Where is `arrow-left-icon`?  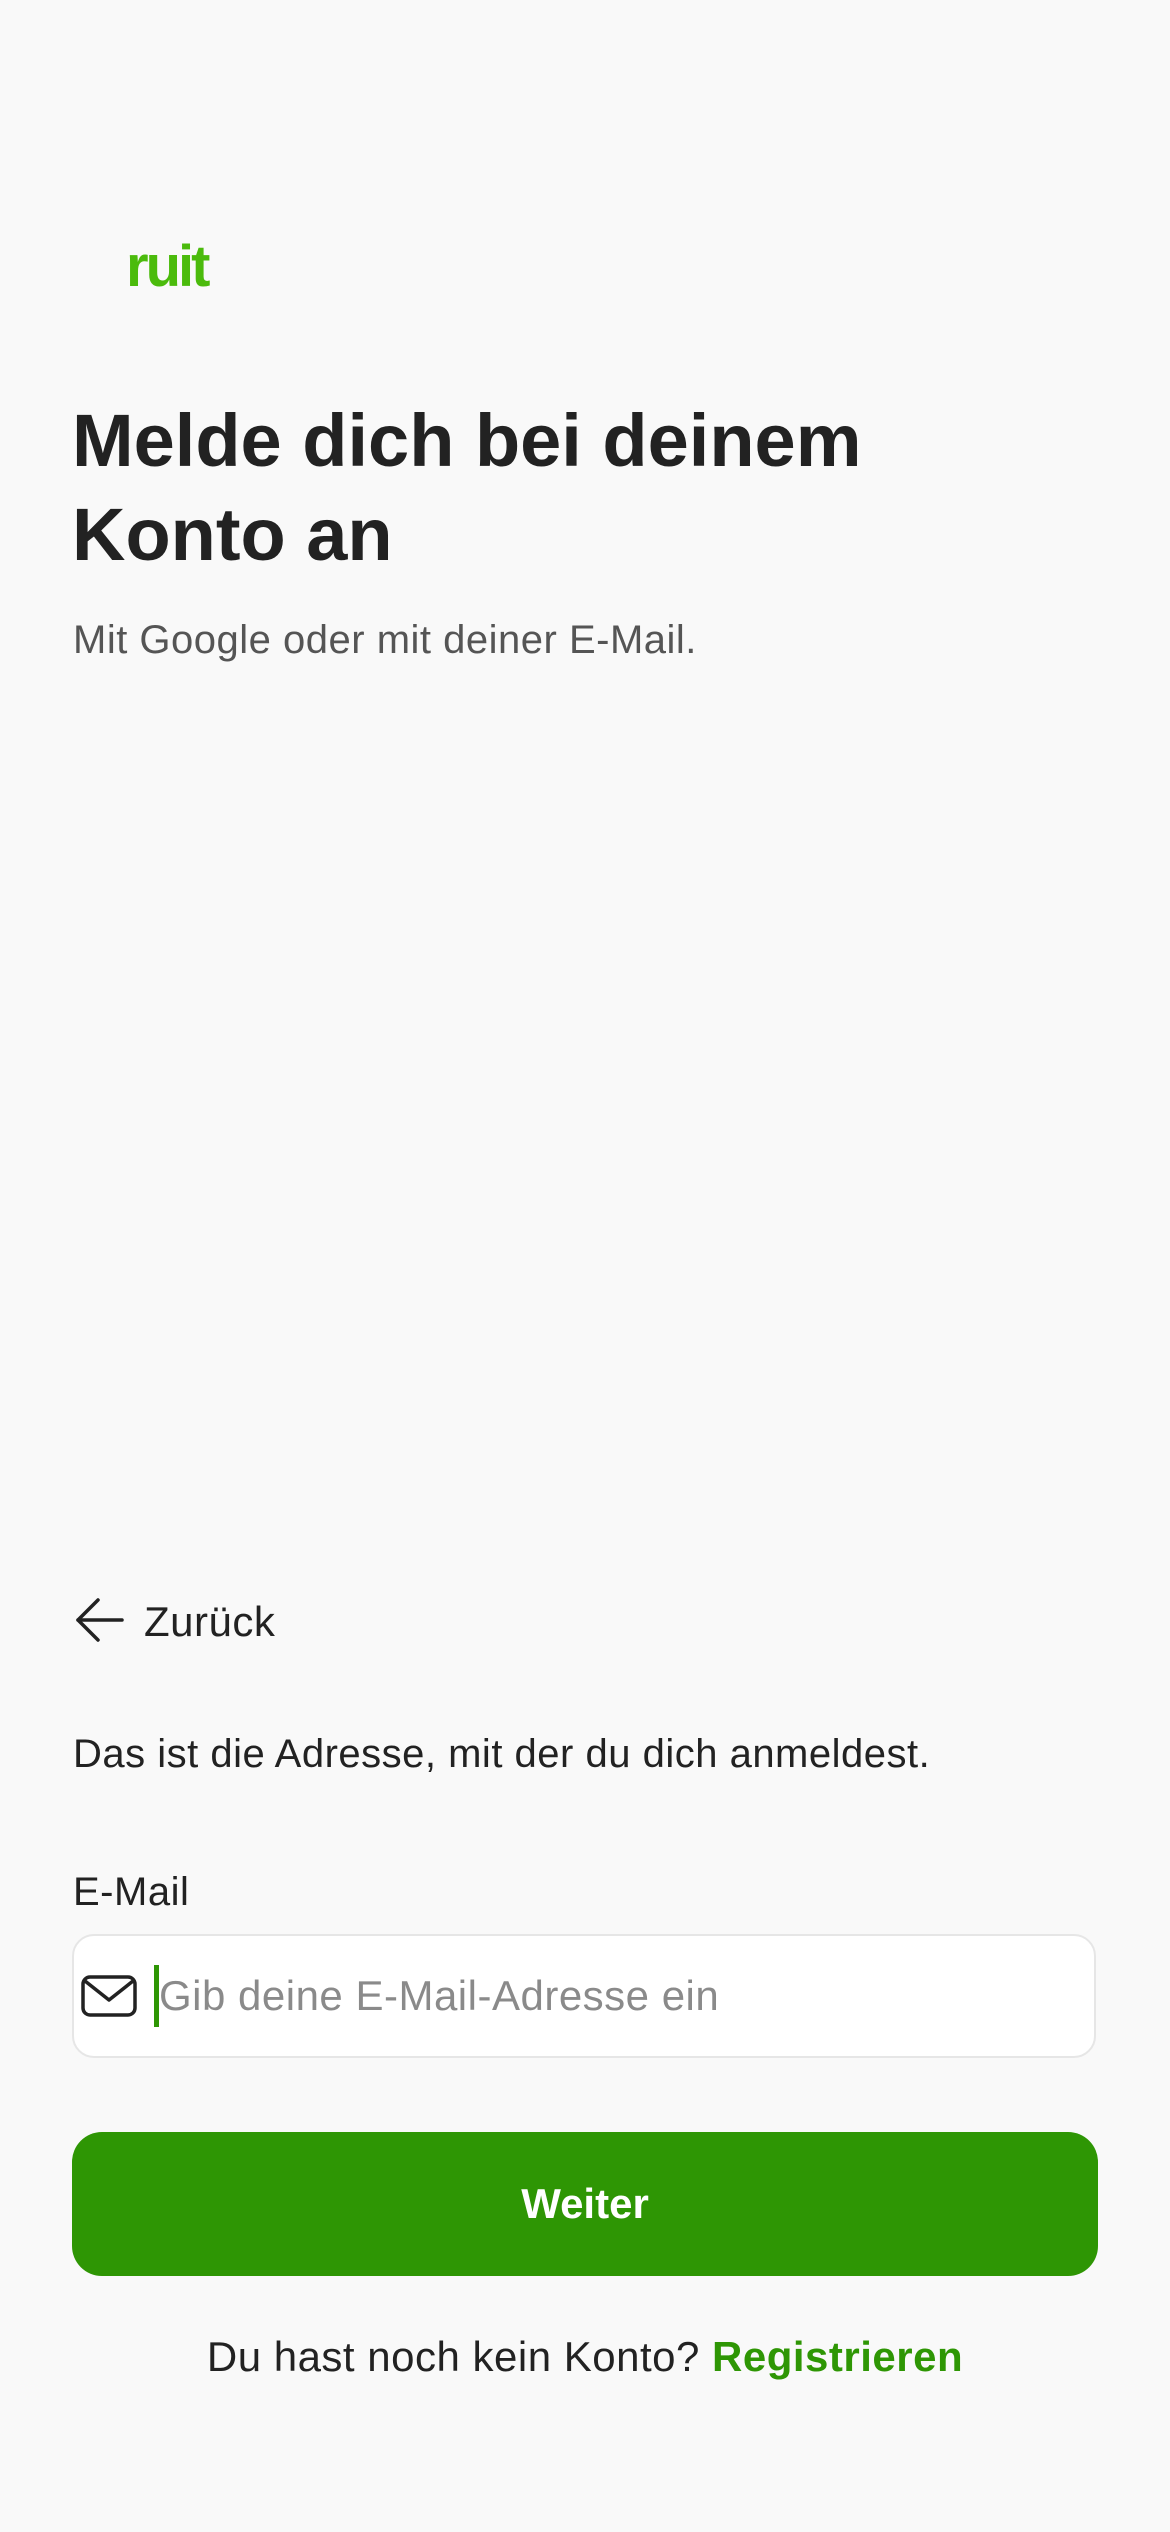
arrow-left-icon is located at coordinates (100, 1622).